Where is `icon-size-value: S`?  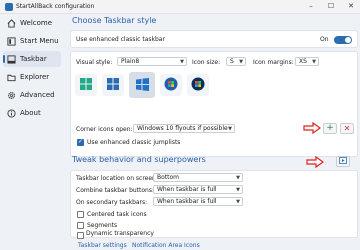
icon-size-value: S is located at coordinates (232, 61).